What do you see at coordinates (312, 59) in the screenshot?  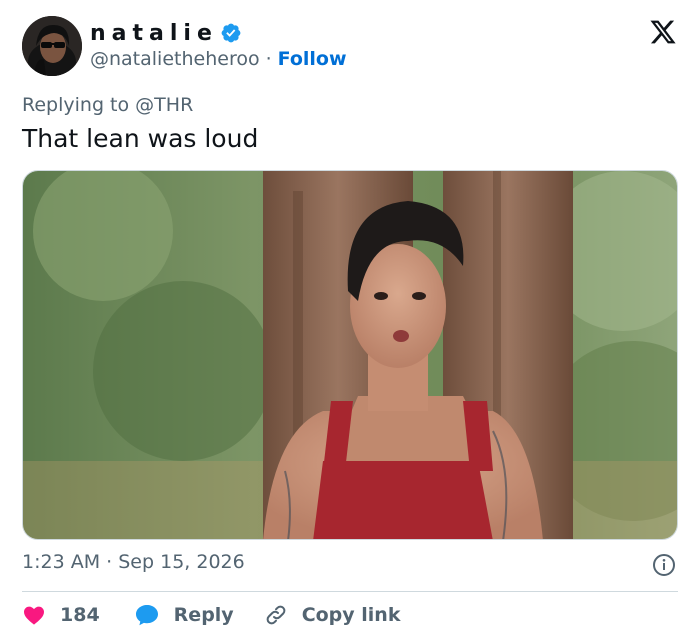 I see `follow-button: Follow` at bounding box center [312, 59].